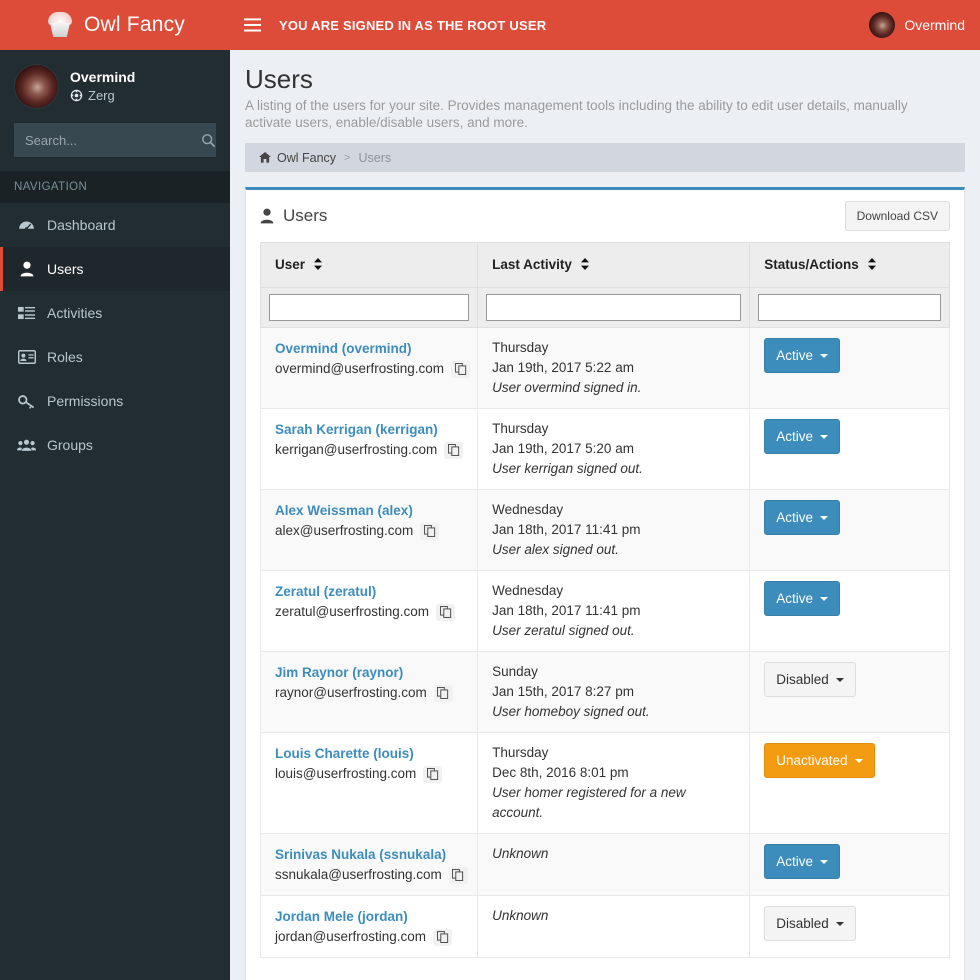 The image size is (980, 980). I want to click on topbar-user-menu: Overmind, so click(917, 25).